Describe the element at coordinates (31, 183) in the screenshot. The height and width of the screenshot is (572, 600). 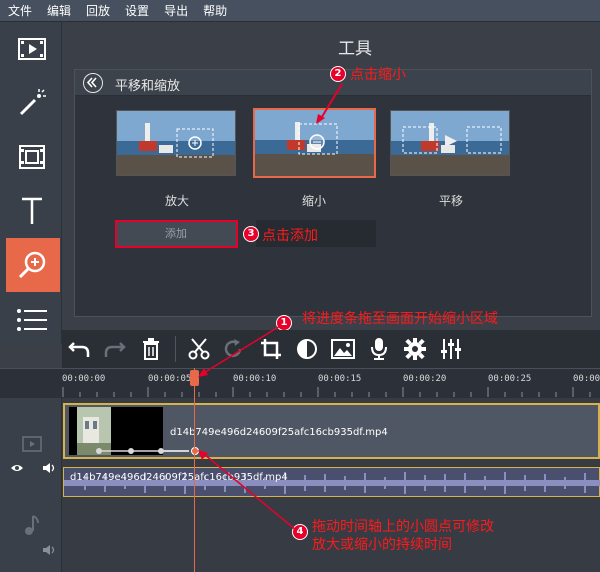
I see `sidebar` at that location.